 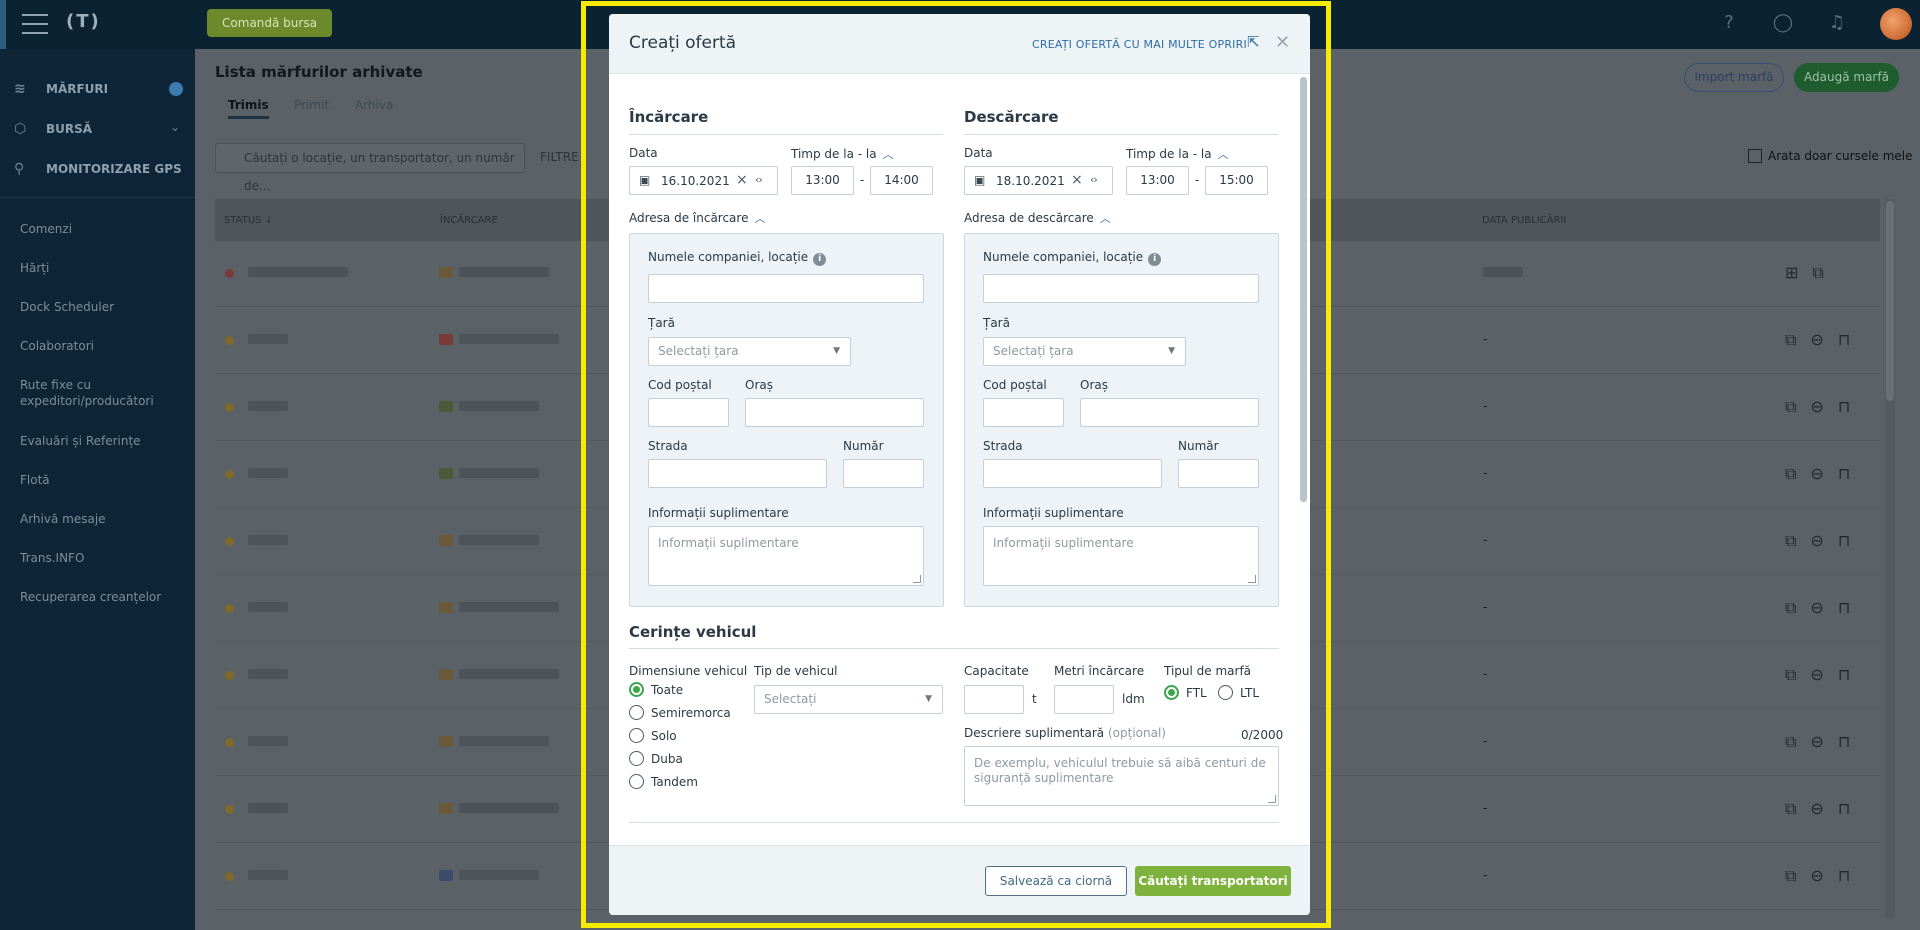 I want to click on column-status: STATUS ↓, so click(x=248, y=220).